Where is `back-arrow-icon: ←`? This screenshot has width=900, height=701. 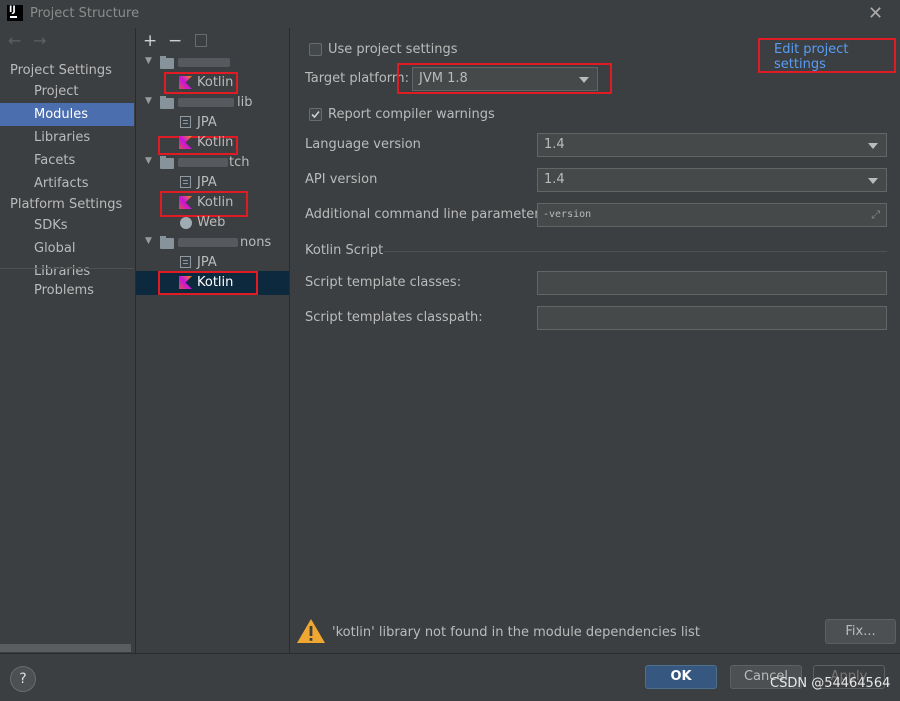 back-arrow-icon: ← is located at coordinates (14, 40).